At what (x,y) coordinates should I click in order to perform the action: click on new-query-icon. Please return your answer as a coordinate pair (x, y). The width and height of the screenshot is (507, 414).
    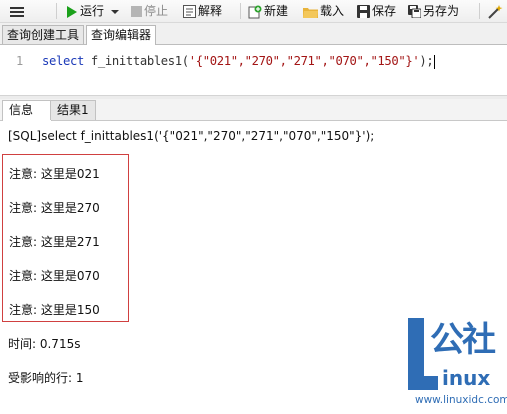
    Looking at the image, I should click on (255, 11).